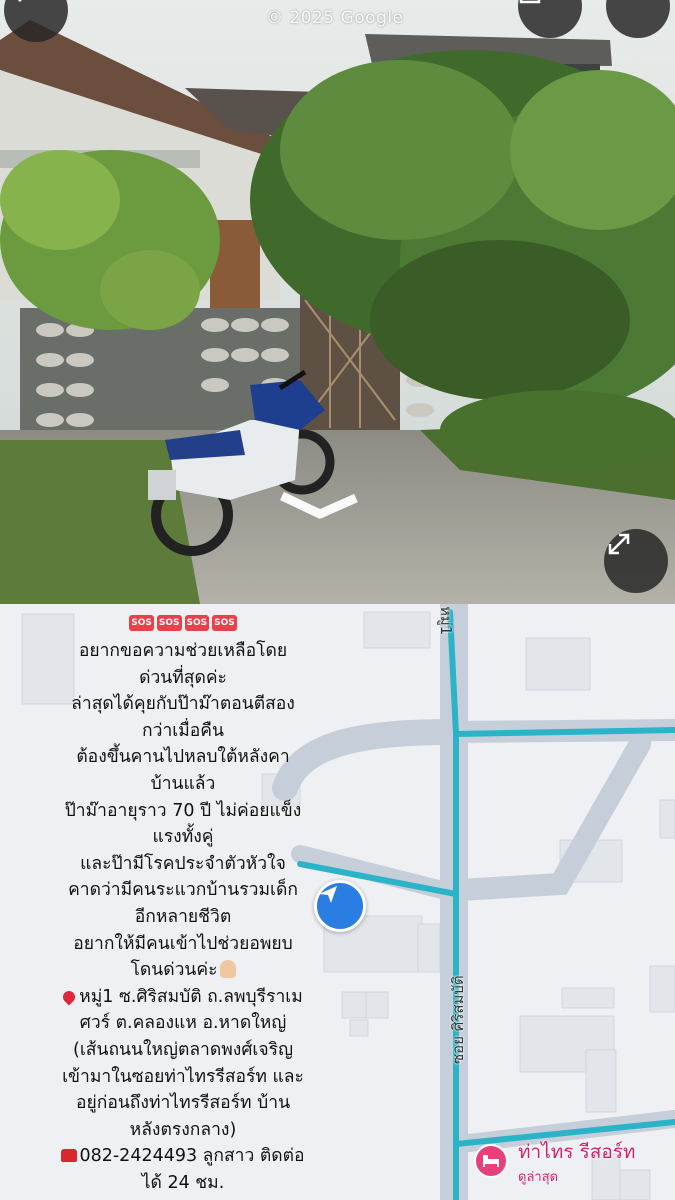 This screenshot has width=675, height=1200. Describe the element at coordinates (183, 757) in the screenshot. I see `post-line: ต้องขึ้นคานไปหลบใต้หลังคา` at that location.